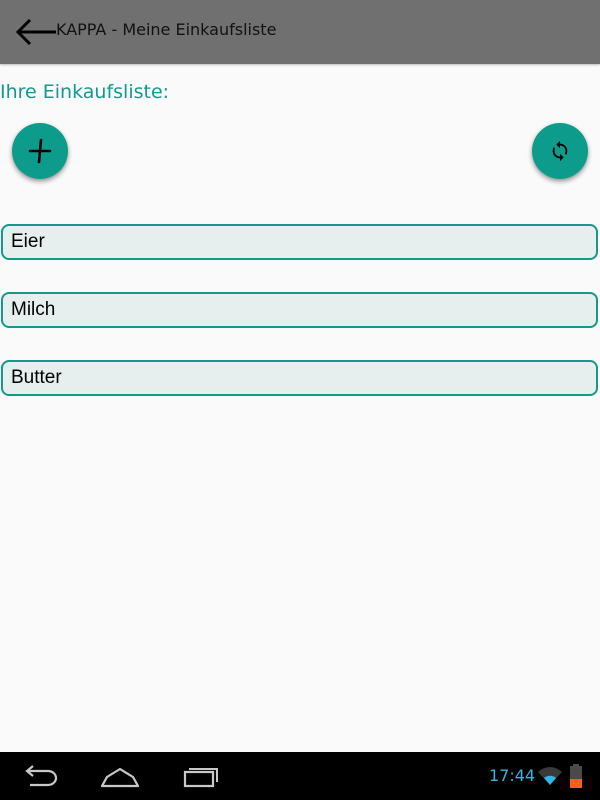 The width and height of the screenshot is (600, 800). What do you see at coordinates (299, 310) in the screenshot?
I see `list-item: Milch` at bounding box center [299, 310].